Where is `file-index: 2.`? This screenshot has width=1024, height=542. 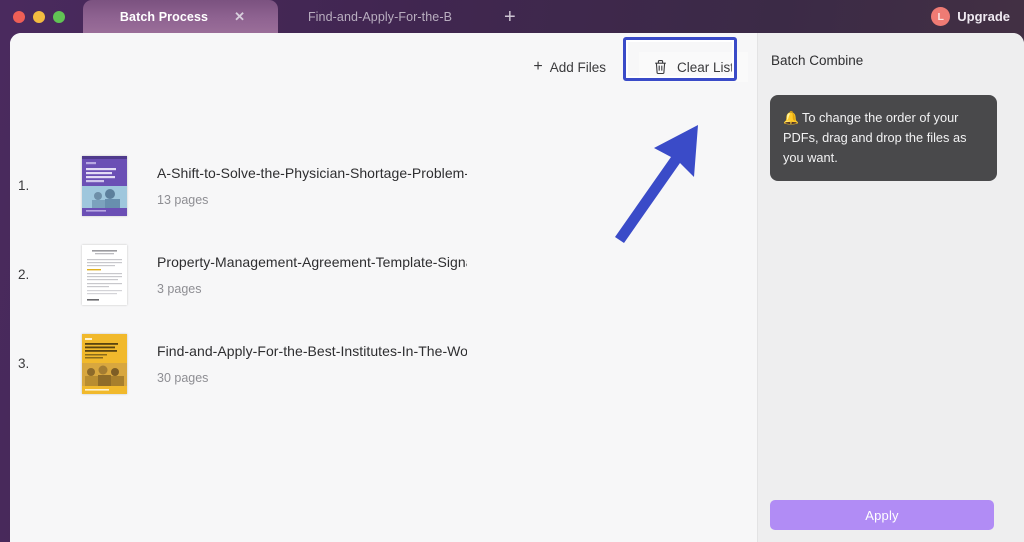 file-index: 2. is located at coordinates (24, 274).